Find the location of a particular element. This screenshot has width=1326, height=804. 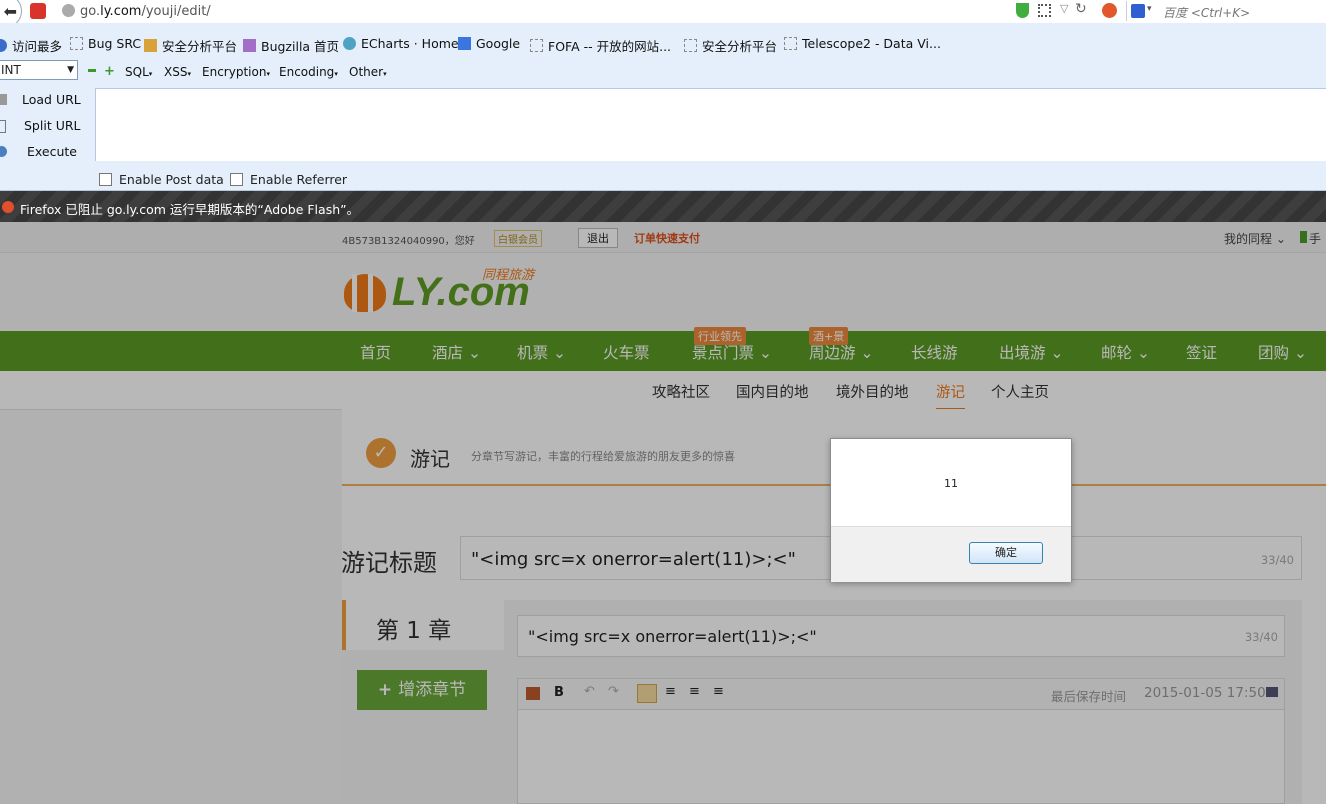

url-field: go.ly.com/youji/edit/ is located at coordinates (145, 11).